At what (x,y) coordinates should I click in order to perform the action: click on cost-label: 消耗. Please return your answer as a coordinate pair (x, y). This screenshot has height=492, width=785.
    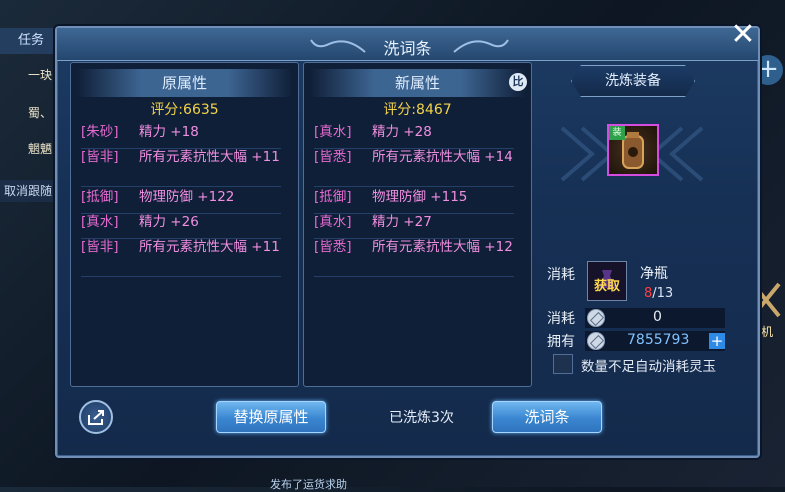
    Looking at the image, I should click on (561, 319).